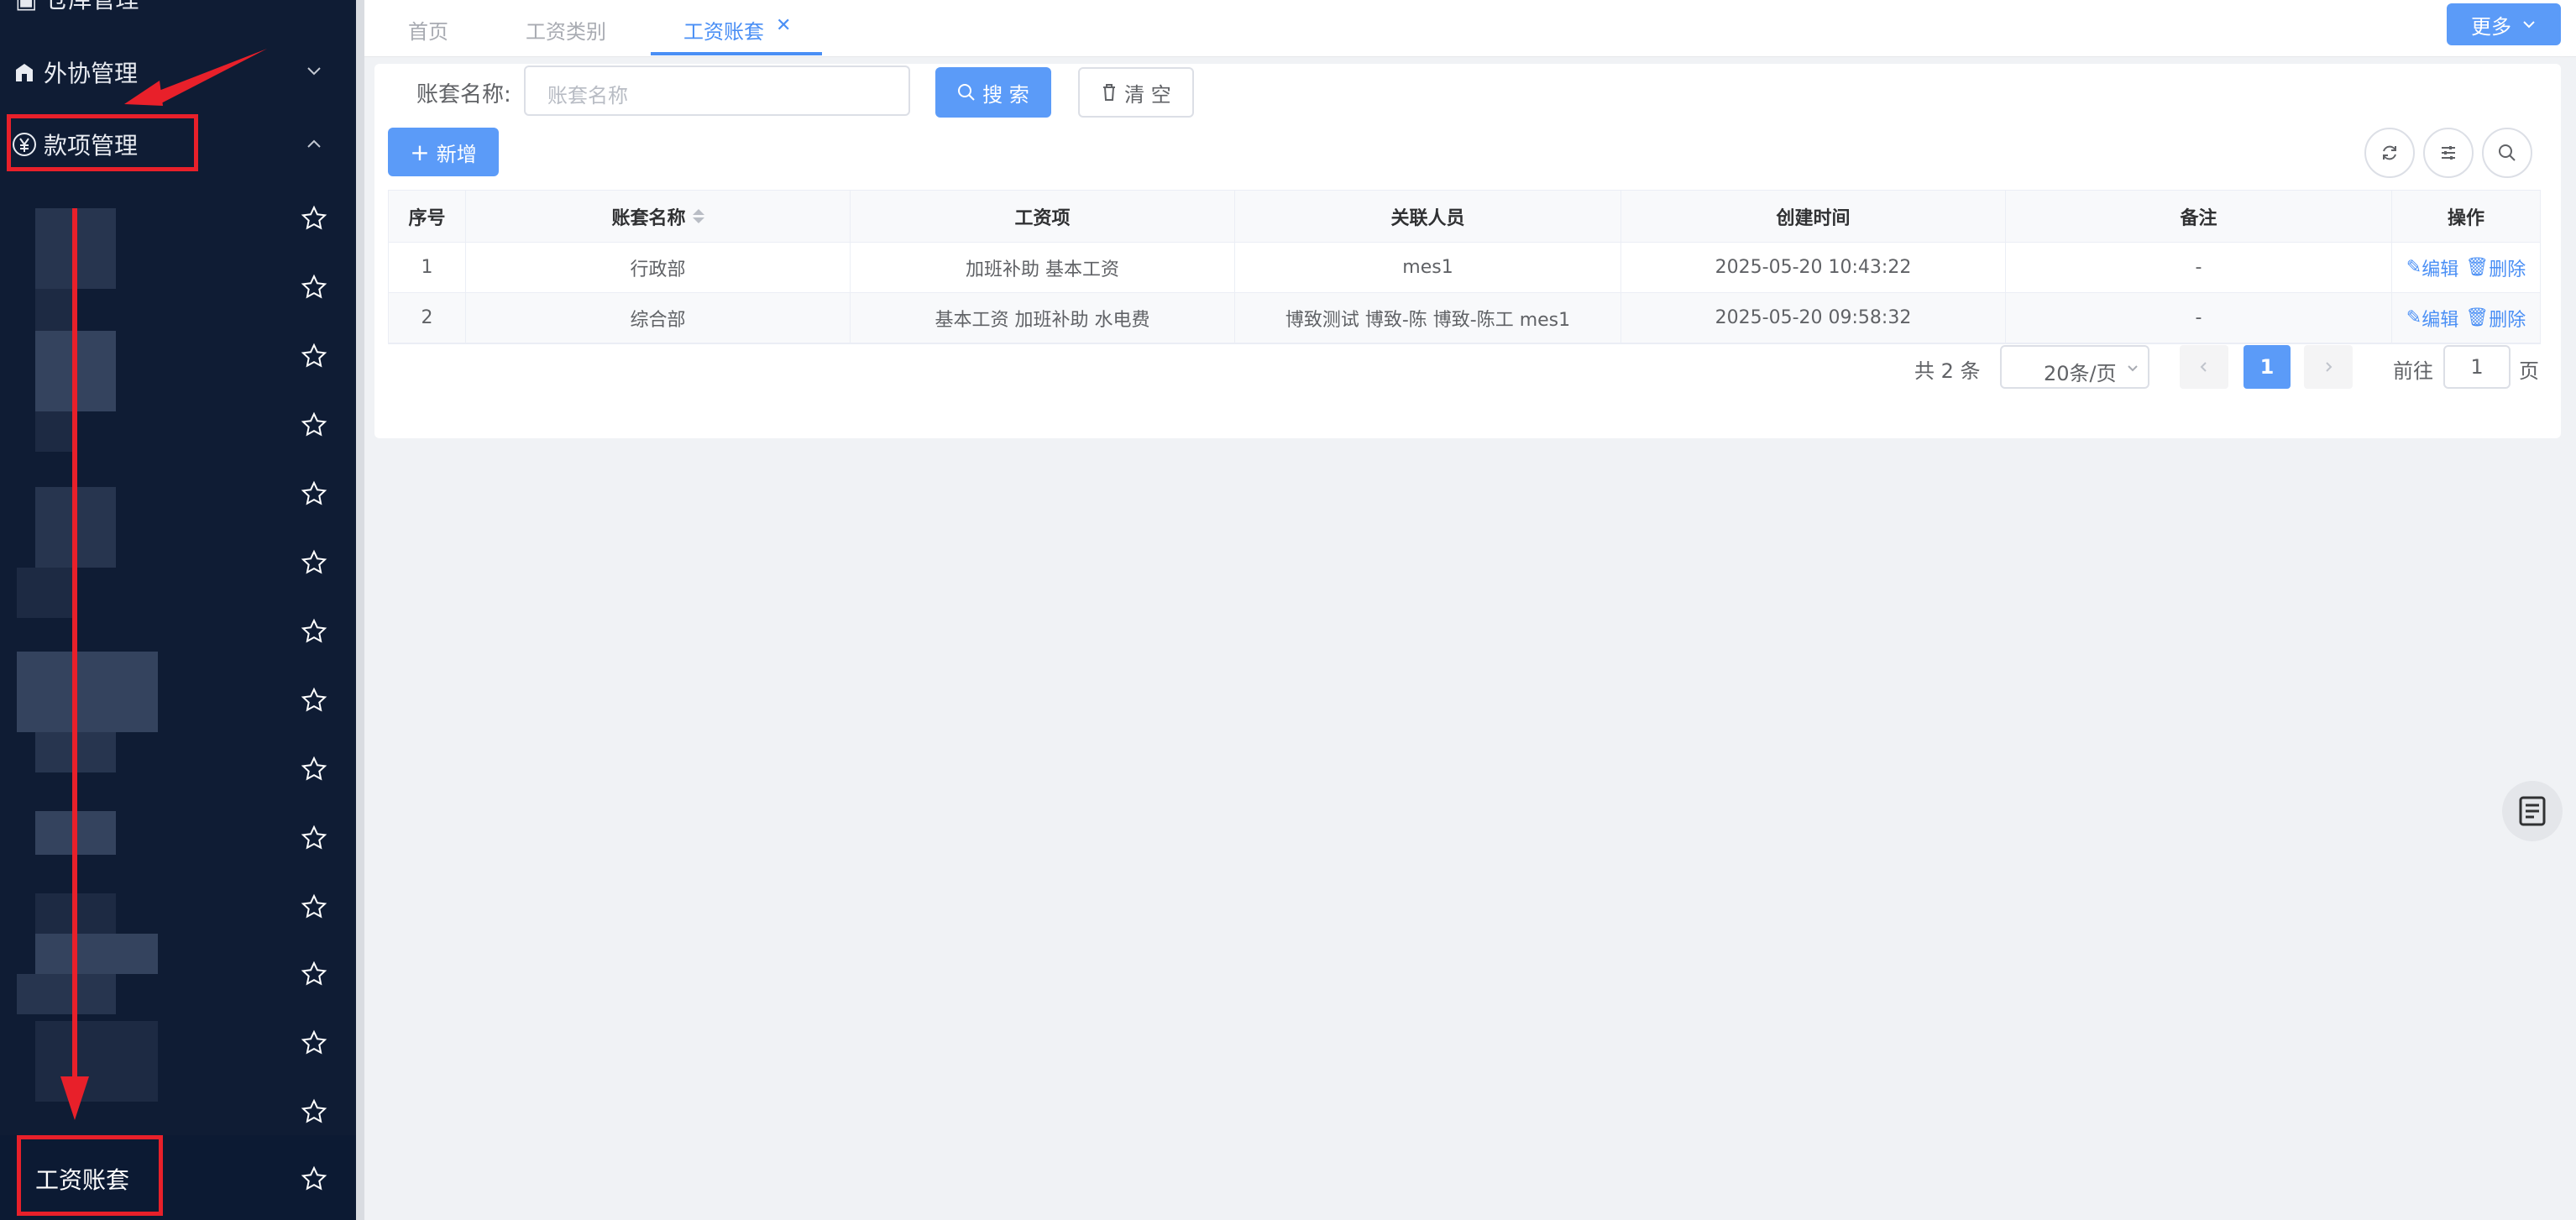  Describe the element at coordinates (698, 216) in the screenshot. I see `sort-icon` at that location.